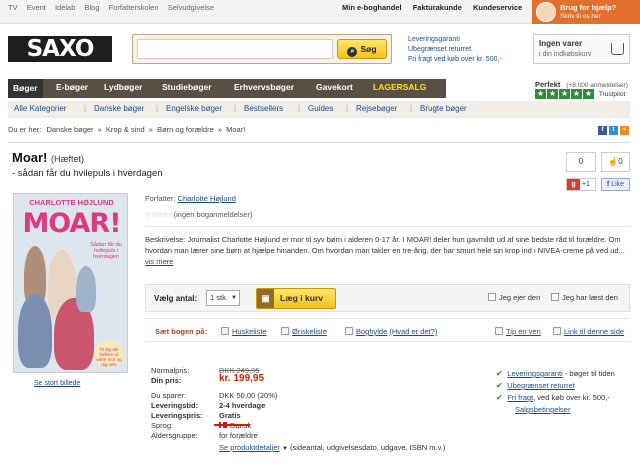 The width and height of the screenshot is (640, 468). What do you see at coordinates (602, 130) in the screenshot?
I see `facebook-icon: f` at bounding box center [602, 130].